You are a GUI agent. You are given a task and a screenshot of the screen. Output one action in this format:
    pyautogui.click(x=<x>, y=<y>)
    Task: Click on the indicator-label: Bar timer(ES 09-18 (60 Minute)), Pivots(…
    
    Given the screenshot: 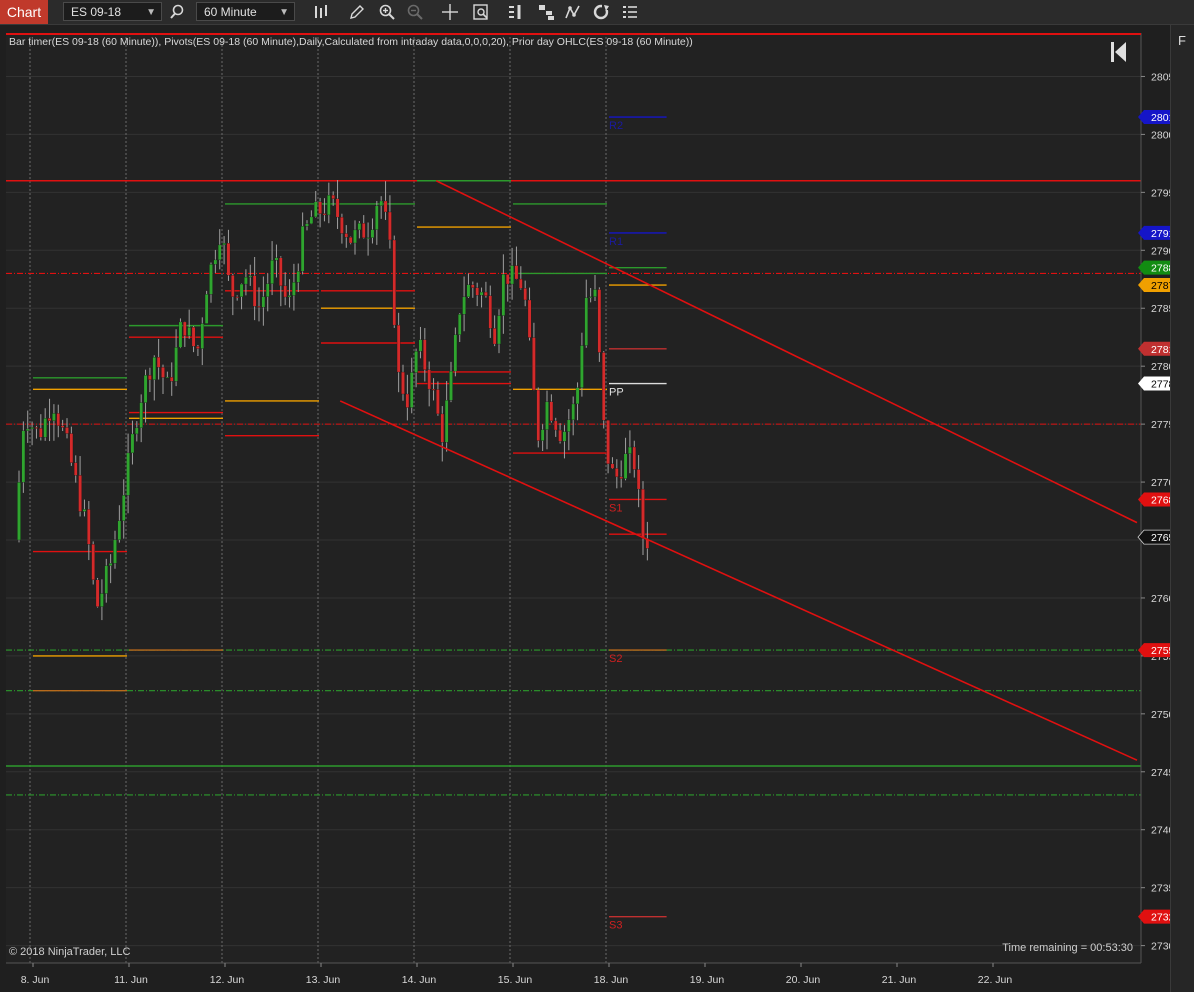 What is the action you would take?
    pyautogui.click(x=351, y=42)
    